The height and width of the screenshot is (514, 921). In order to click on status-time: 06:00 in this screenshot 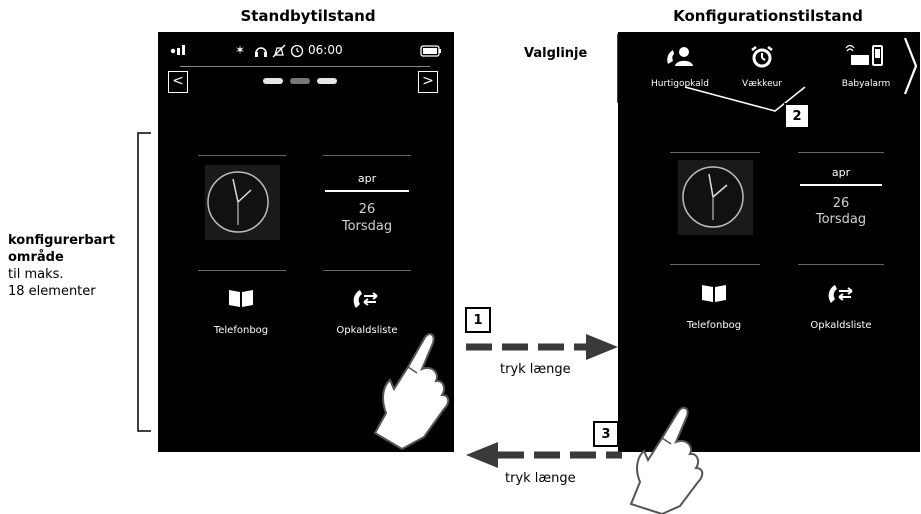, I will do `click(325, 50)`.